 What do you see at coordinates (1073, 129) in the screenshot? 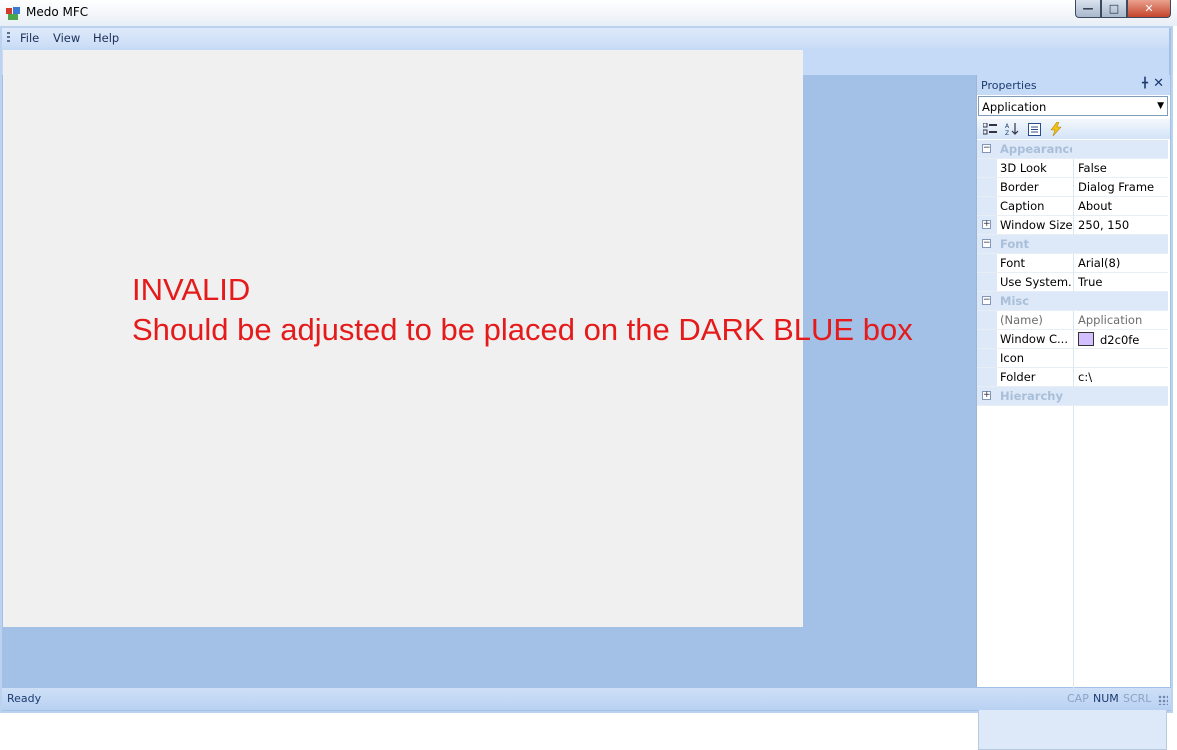
I see `properties-toolbar: AZ` at bounding box center [1073, 129].